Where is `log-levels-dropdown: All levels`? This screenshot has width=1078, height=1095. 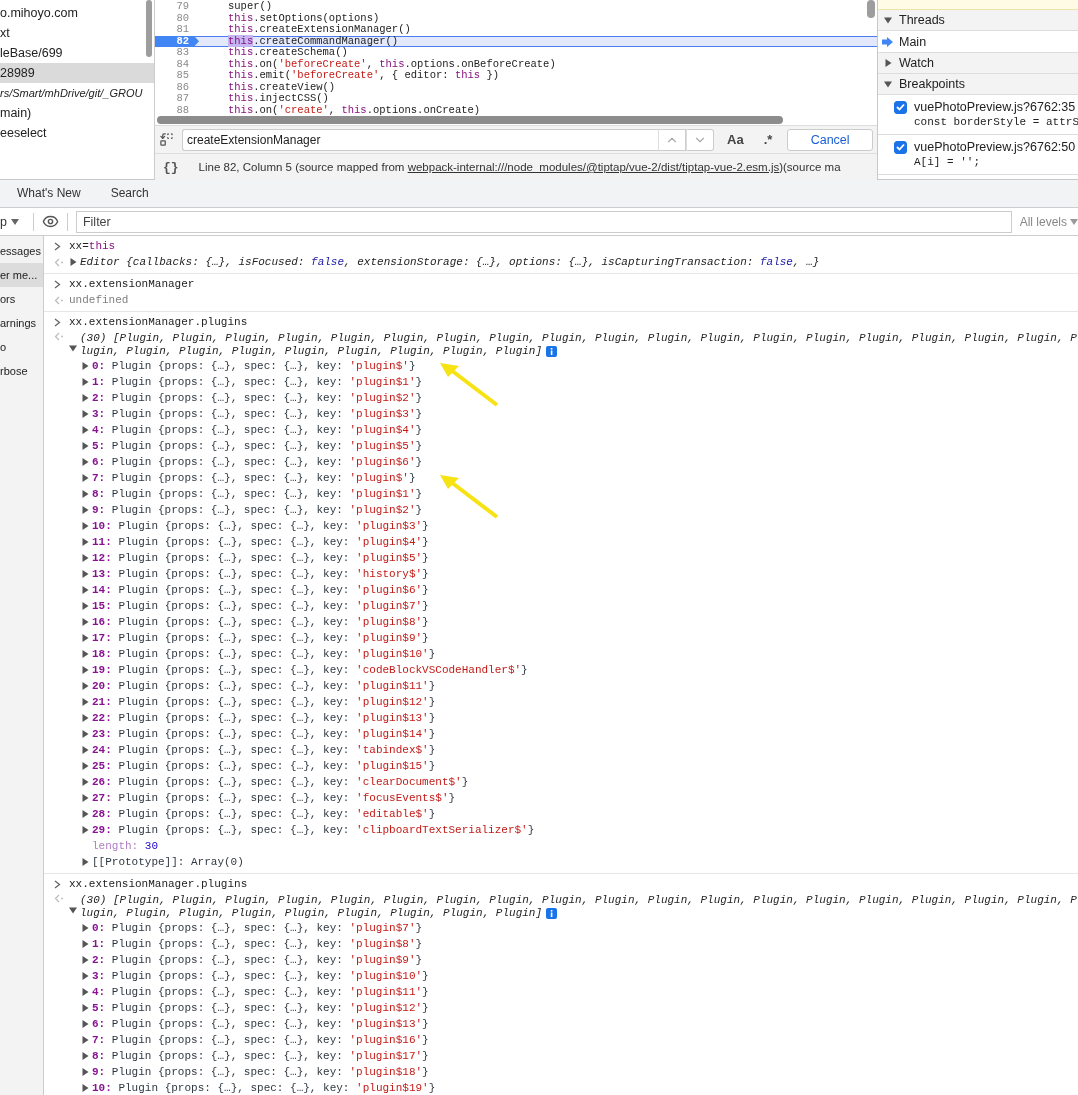
log-levels-dropdown: All levels is located at coordinates (1044, 221).